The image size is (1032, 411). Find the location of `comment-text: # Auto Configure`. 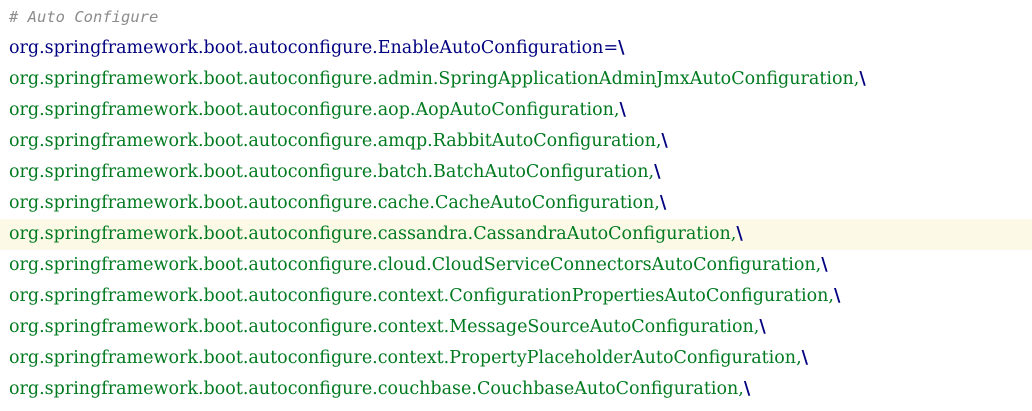

comment-text: # Auto Configure is located at coordinates (84, 17).